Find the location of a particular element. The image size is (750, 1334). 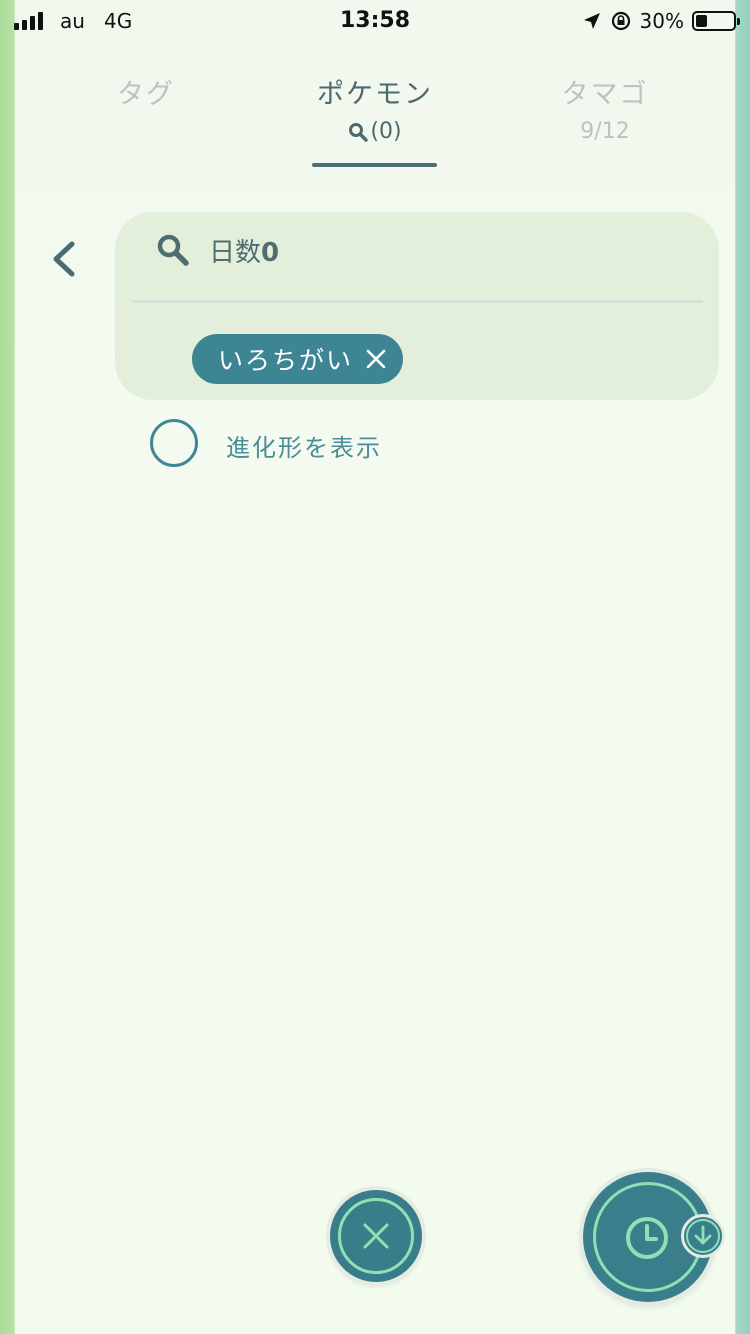

orientation-lock-icon is located at coordinates (620, 21).